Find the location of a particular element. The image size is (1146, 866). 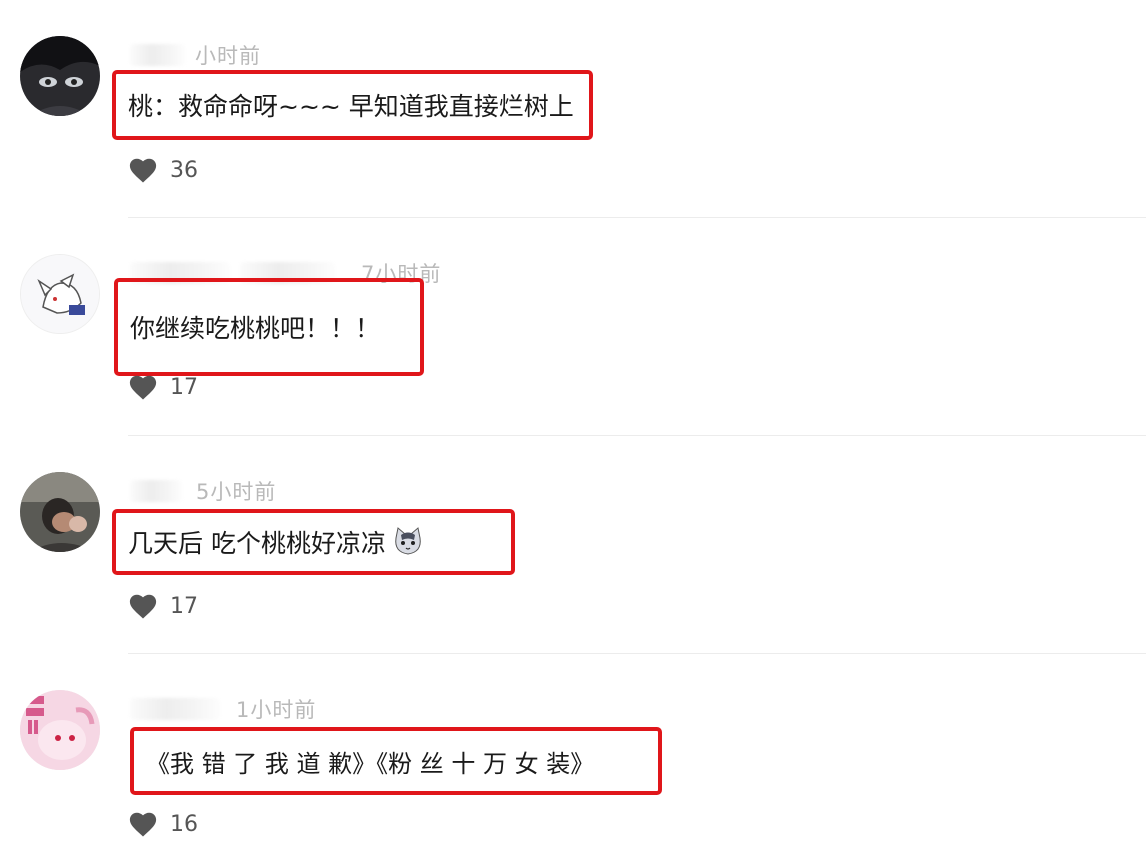

comment-text: 几天后 吃个桃桃好凉凉 is located at coordinates (257, 543).